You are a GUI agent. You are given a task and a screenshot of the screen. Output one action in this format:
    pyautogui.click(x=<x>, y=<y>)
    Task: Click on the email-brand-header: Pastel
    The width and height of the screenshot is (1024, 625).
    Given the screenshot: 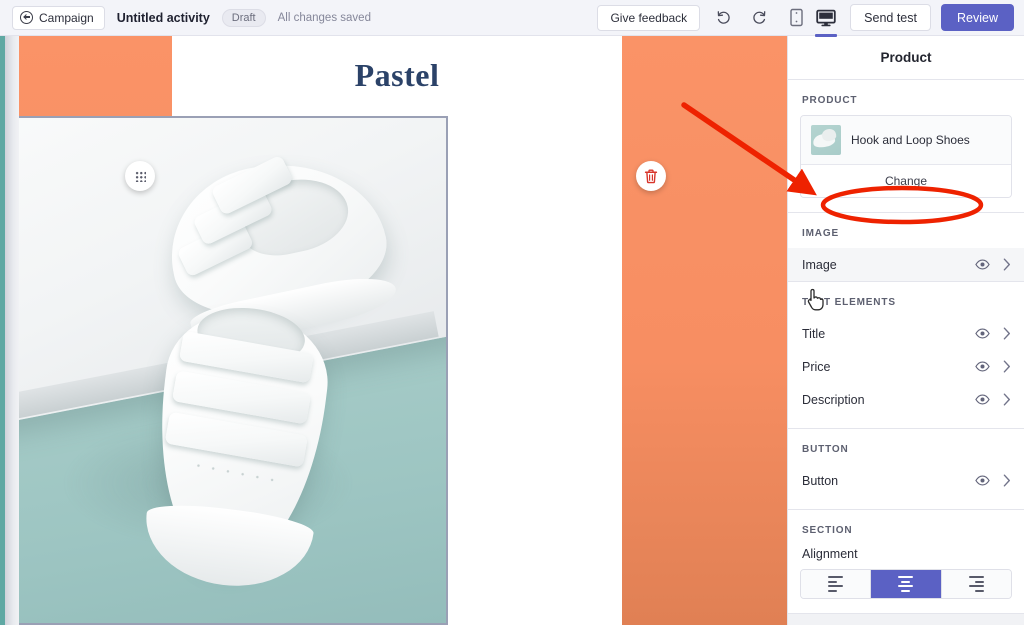 What is the action you would take?
    pyautogui.click(x=397, y=75)
    